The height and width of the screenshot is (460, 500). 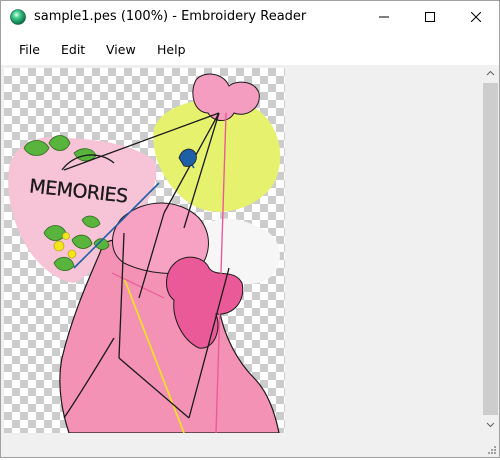 I want to click on scroll-up-button, so click(x=490, y=73).